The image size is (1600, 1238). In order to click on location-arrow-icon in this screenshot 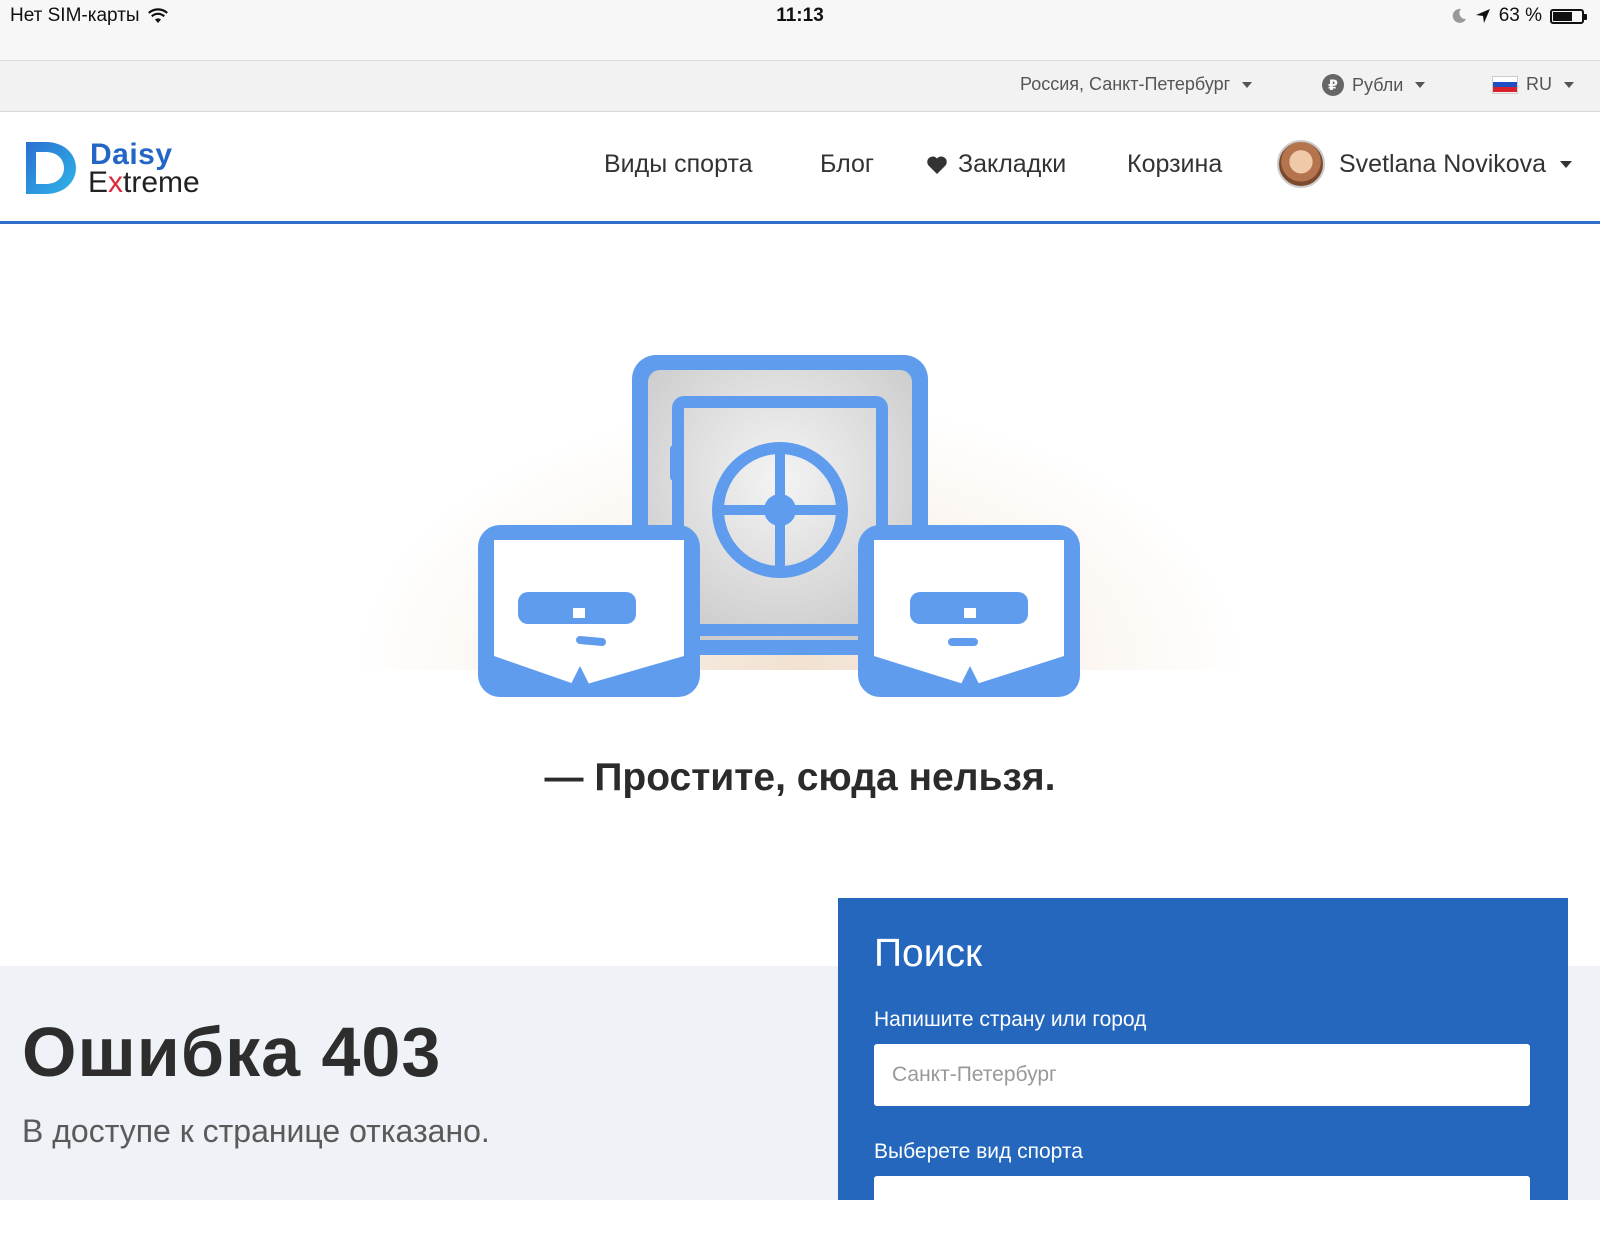, I will do `click(1482, 16)`.